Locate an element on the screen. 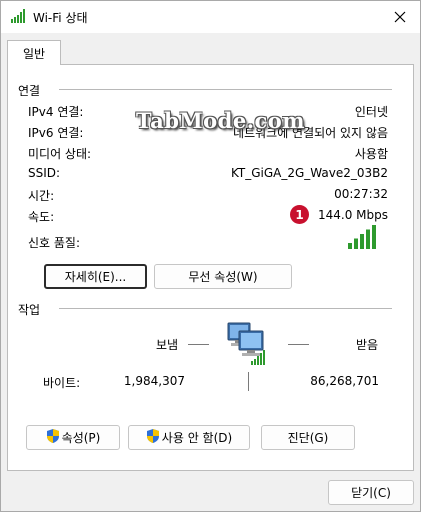  sent-line is located at coordinates (198, 344).